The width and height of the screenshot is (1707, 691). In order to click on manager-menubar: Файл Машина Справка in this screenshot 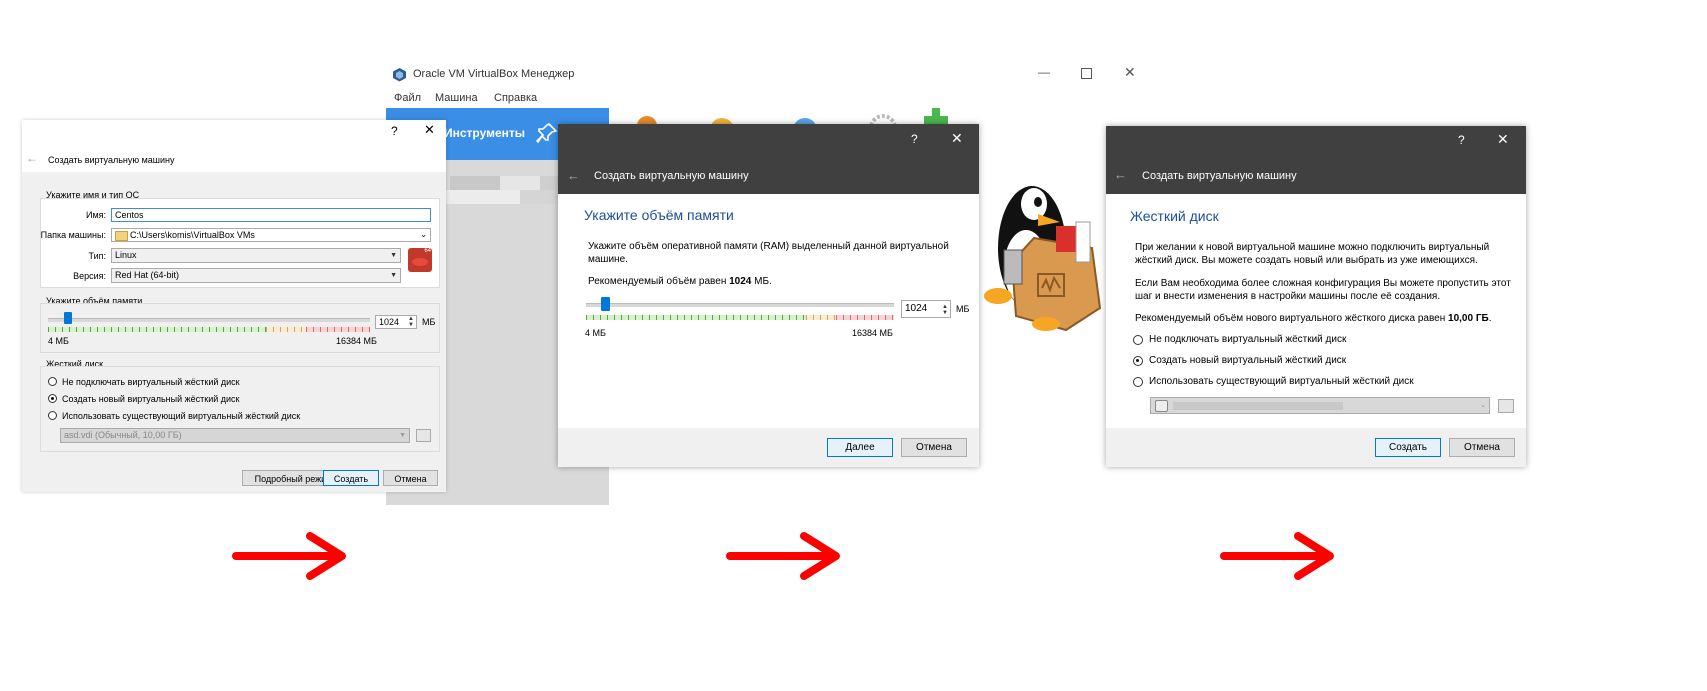, I will do `click(766, 98)`.